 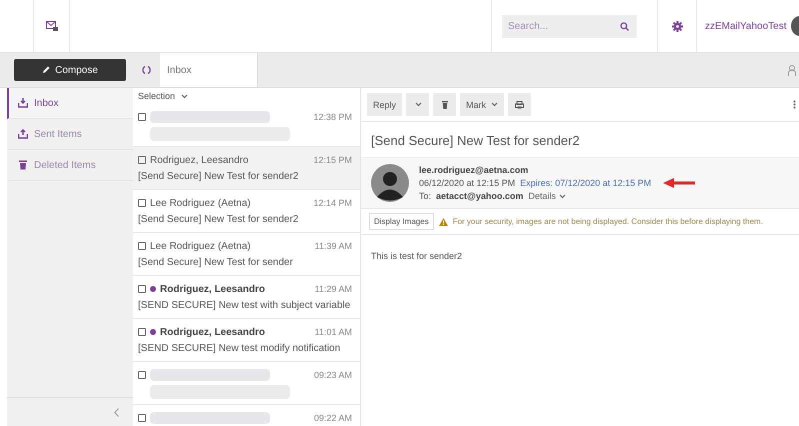 I want to click on sender-email: lee.rodriguez@aetna.com, so click(x=474, y=170).